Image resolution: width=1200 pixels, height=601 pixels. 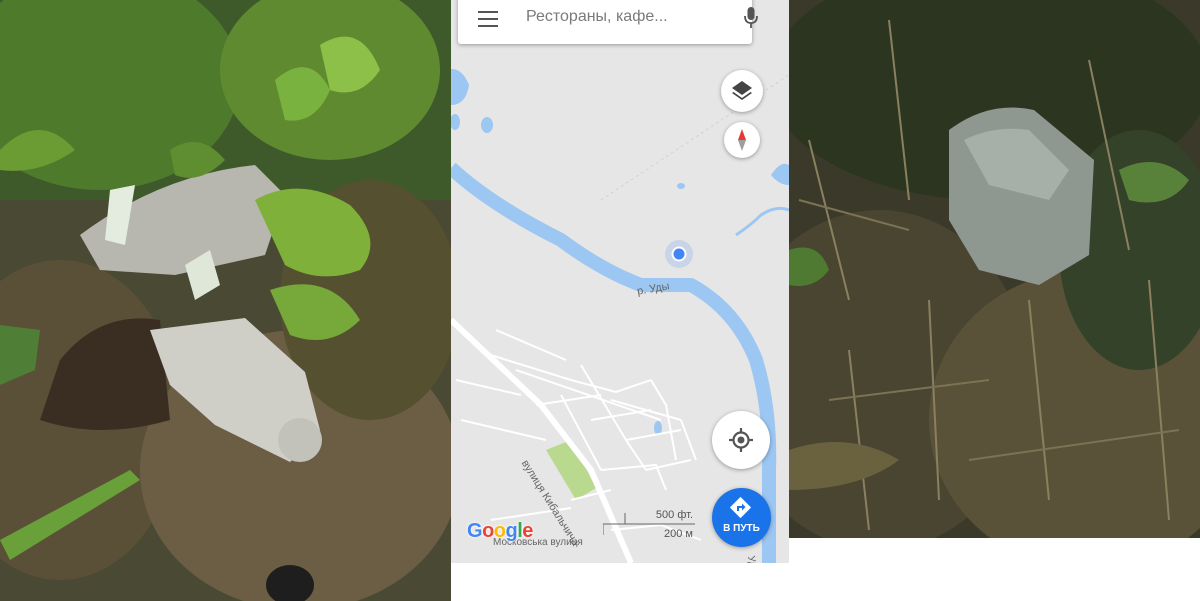 I want to click on my-location-icon, so click(x=741, y=440).